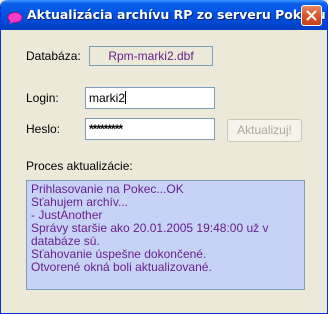 Image resolution: width=328 pixels, height=314 pixels. Describe the element at coordinates (150, 98) in the screenshot. I see `login-input: marki2` at that location.